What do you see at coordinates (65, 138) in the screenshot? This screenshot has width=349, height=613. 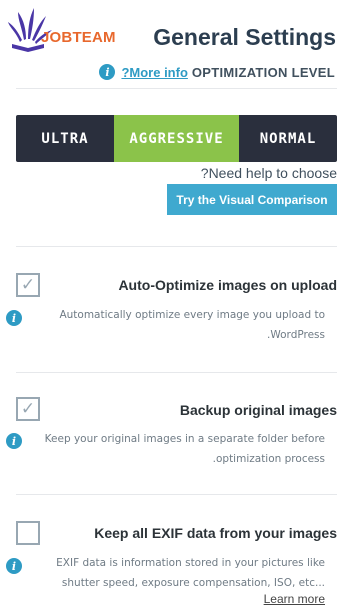 I see `level-ultra-button: ULTRA` at bounding box center [65, 138].